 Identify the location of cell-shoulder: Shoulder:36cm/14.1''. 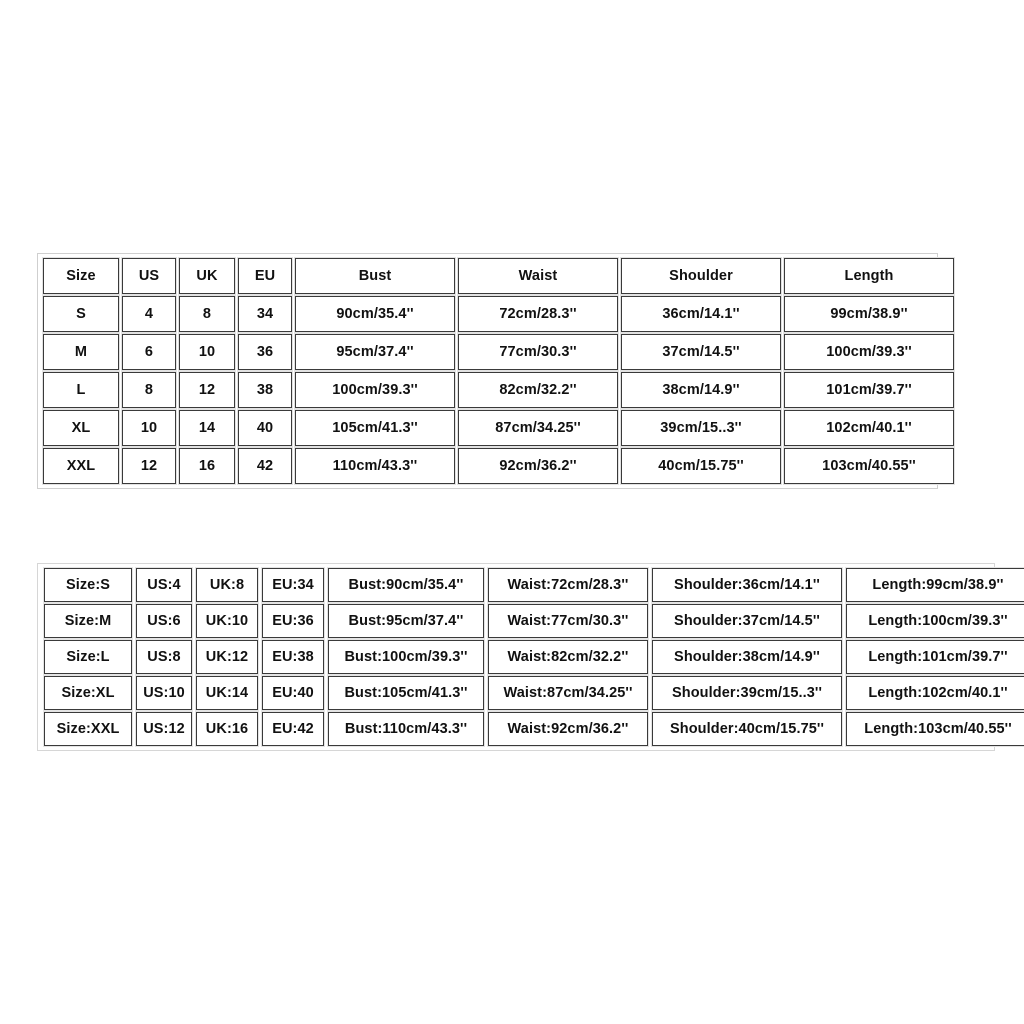
(747, 585).